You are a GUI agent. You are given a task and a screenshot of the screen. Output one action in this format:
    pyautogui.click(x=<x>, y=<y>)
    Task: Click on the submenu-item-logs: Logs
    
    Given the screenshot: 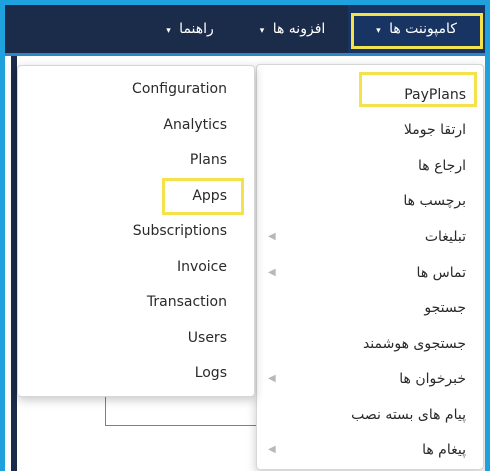 What is the action you would take?
    pyautogui.click(x=136, y=373)
    